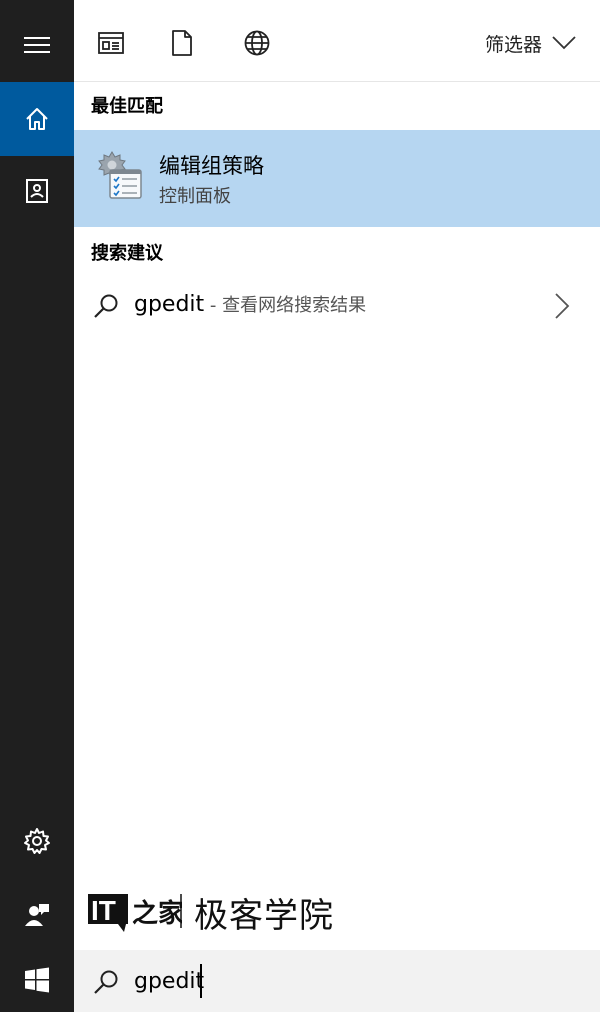  What do you see at coordinates (564, 43) in the screenshot?
I see `chevron-down-icon` at bounding box center [564, 43].